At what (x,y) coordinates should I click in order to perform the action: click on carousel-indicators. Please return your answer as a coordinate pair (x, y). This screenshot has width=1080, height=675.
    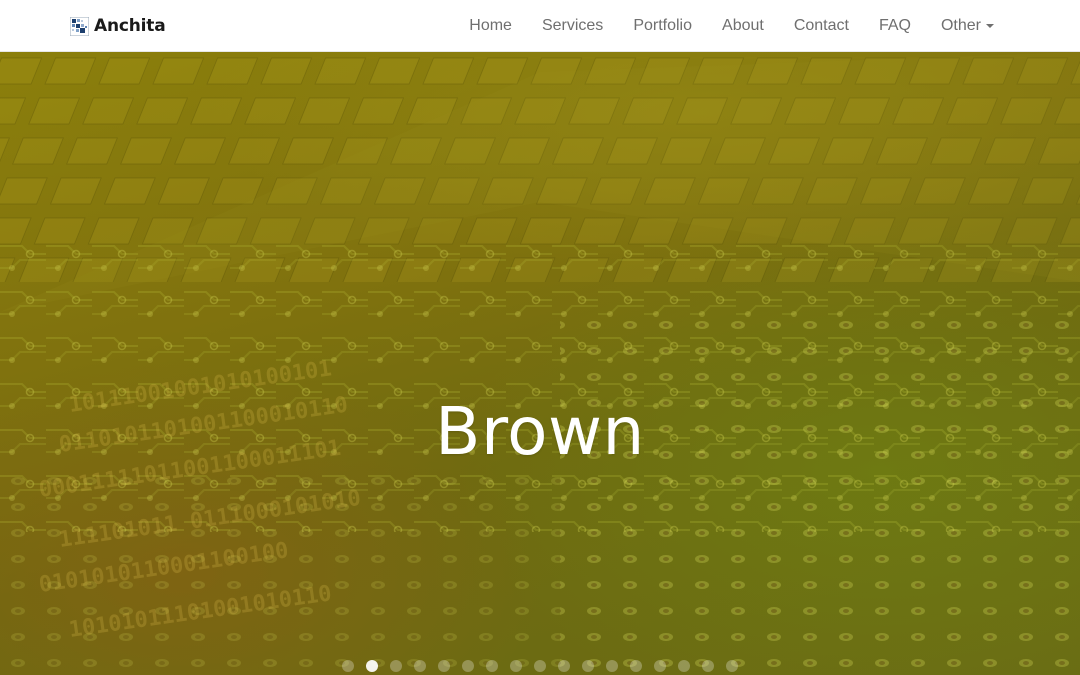
    Looking at the image, I should click on (540, 666).